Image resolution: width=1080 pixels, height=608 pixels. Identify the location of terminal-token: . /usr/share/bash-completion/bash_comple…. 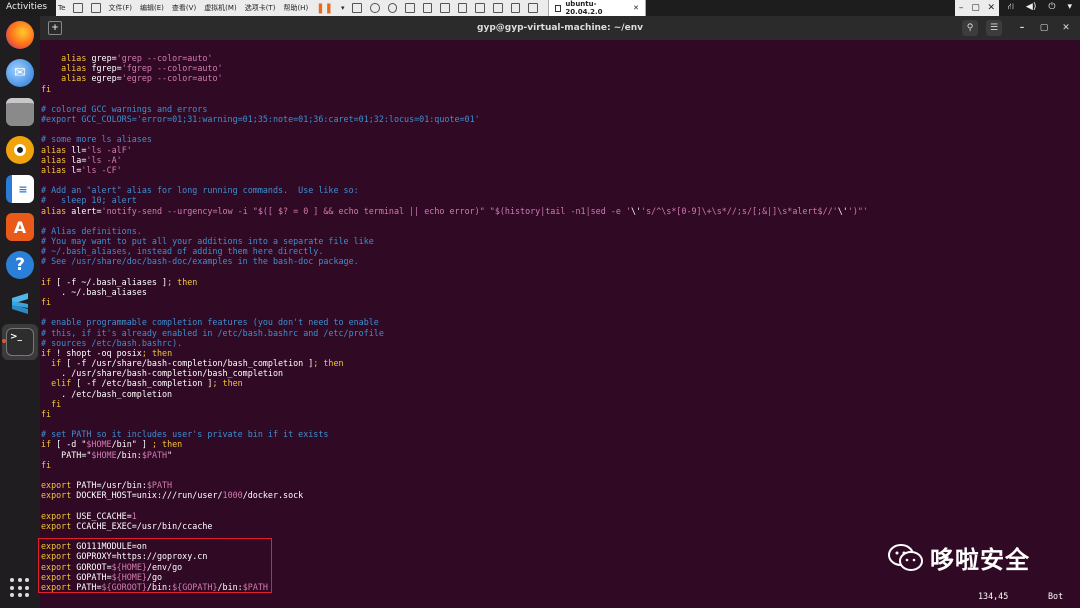
(162, 373).